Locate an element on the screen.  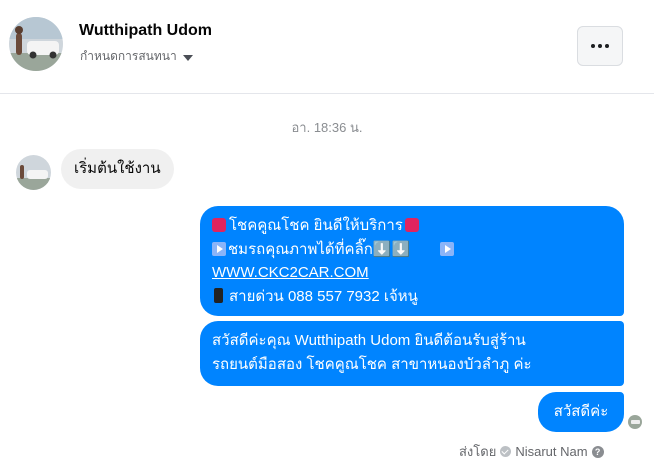
conversation-settings-dropdown: กำหนดการสนทนา is located at coordinates (136, 56).